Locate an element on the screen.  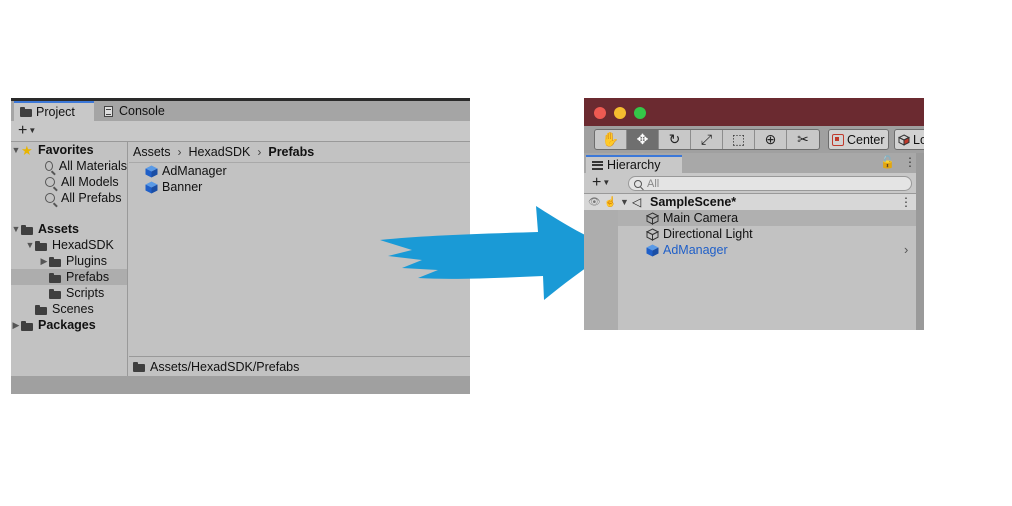
close-dot-icon is located at coordinates (600, 113).